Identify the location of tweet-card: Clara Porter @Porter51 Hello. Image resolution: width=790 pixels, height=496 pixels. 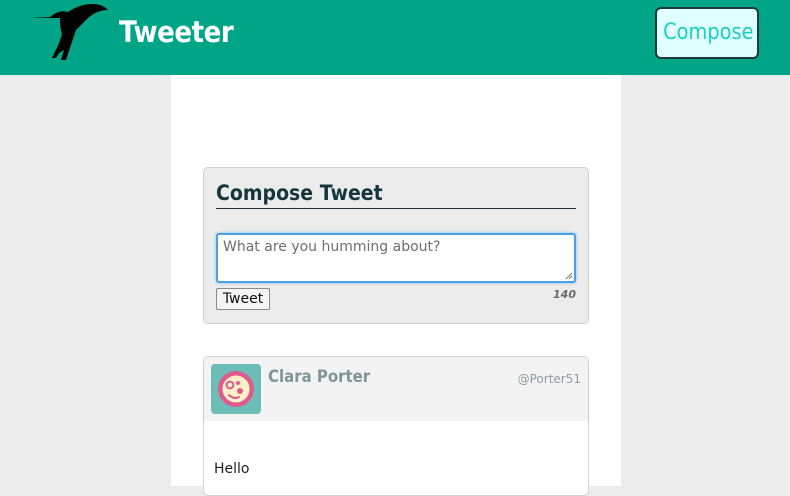
(396, 426).